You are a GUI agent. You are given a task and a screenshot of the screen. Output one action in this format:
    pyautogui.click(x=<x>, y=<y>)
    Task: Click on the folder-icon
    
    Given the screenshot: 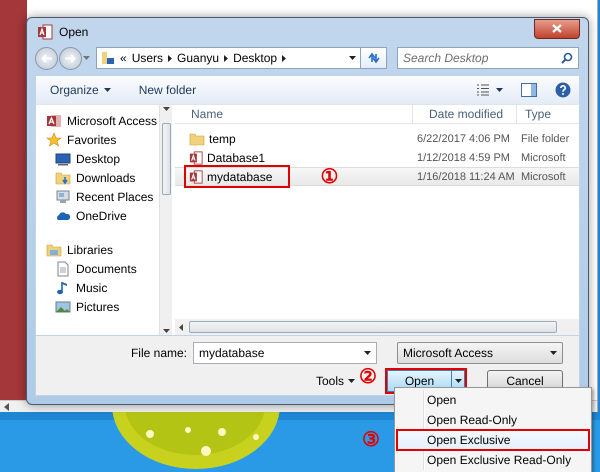 What is the action you would take?
    pyautogui.click(x=197, y=138)
    